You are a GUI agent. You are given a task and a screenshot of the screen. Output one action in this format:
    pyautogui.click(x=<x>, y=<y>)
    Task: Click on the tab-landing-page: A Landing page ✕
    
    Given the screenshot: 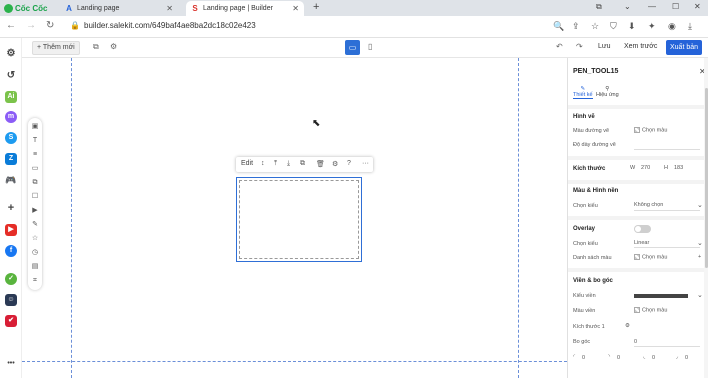 What is the action you would take?
    pyautogui.click(x=119, y=8)
    